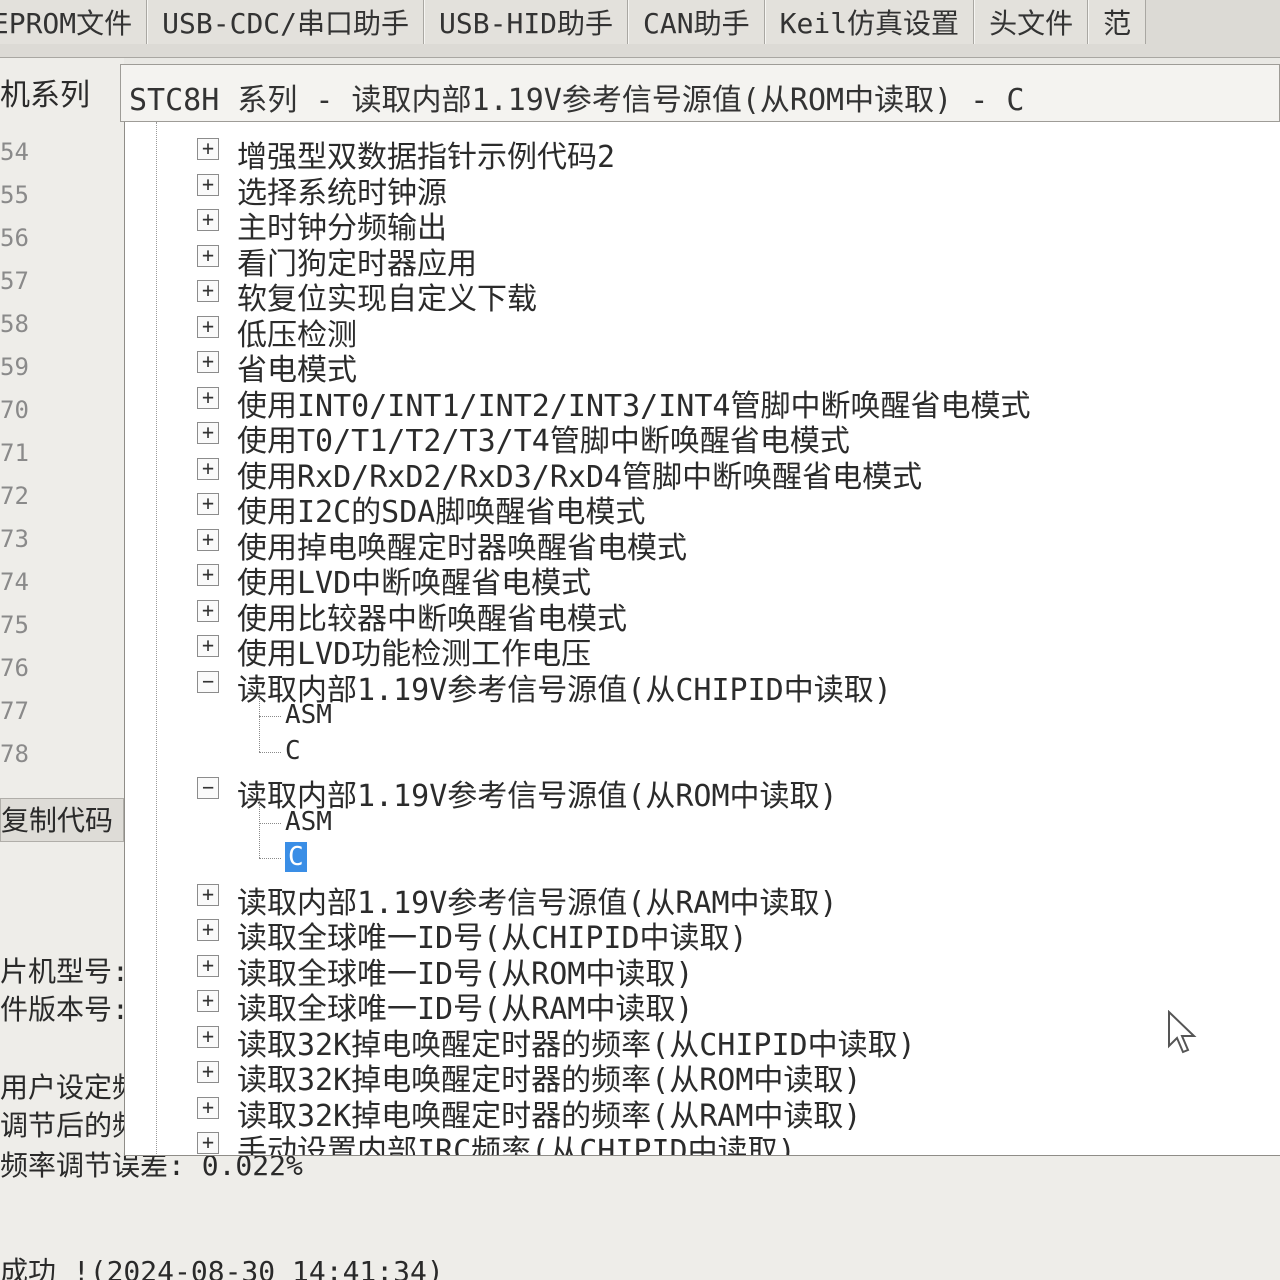  What do you see at coordinates (64, 971) in the screenshot?
I see `chip-model-label: 片机型号:` at bounding box center [64, 971].